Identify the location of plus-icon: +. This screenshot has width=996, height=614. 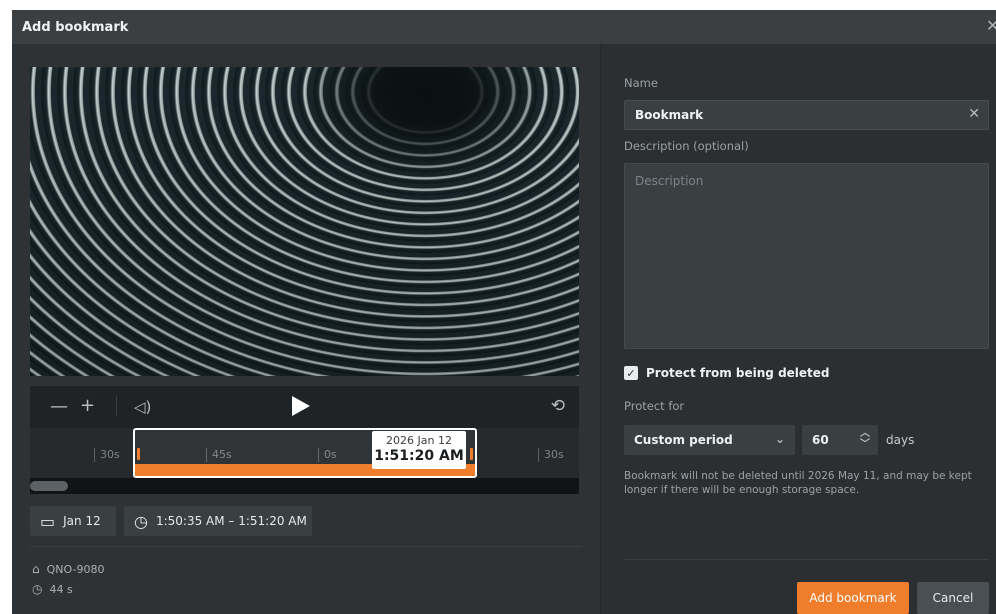
(87, 406).